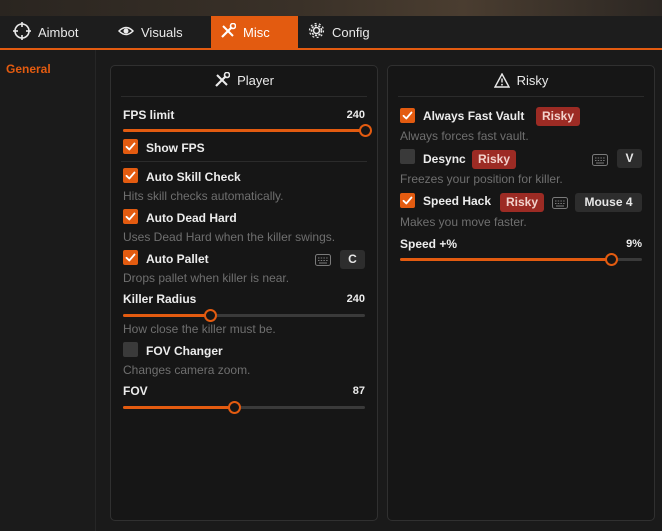  I want to click on killer-radius-label: Killer Radius, so click(160, 299).